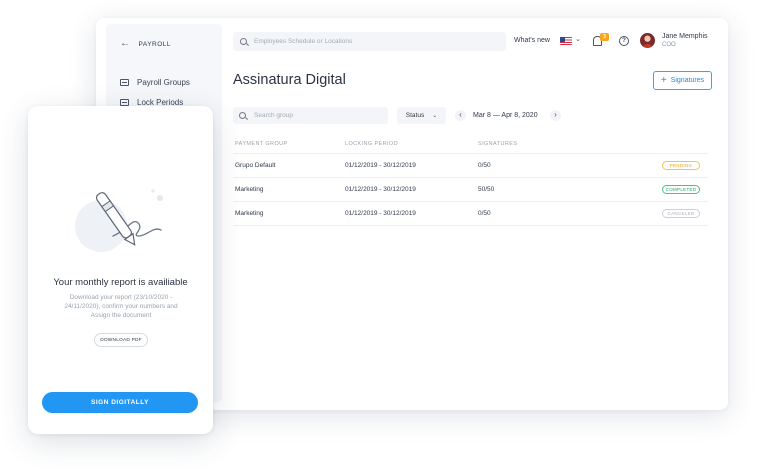 This screenshot has width=757, height=469. I want to click on status-filter-select: Status ⌄, so click(421, 115).